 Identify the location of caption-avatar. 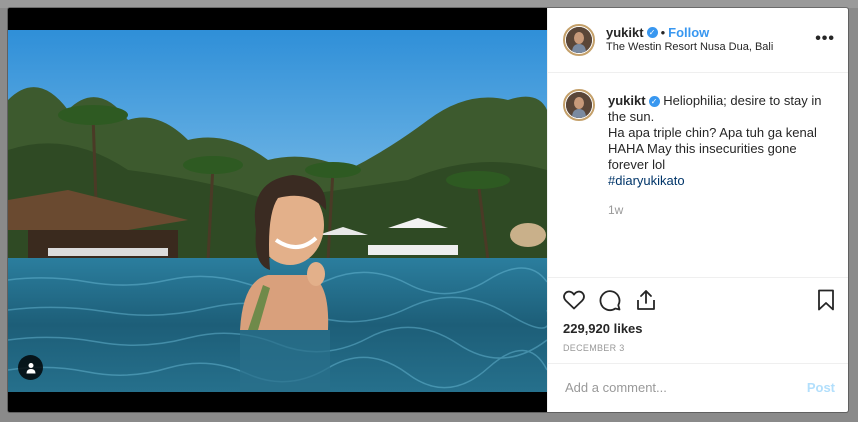
(579, 105).